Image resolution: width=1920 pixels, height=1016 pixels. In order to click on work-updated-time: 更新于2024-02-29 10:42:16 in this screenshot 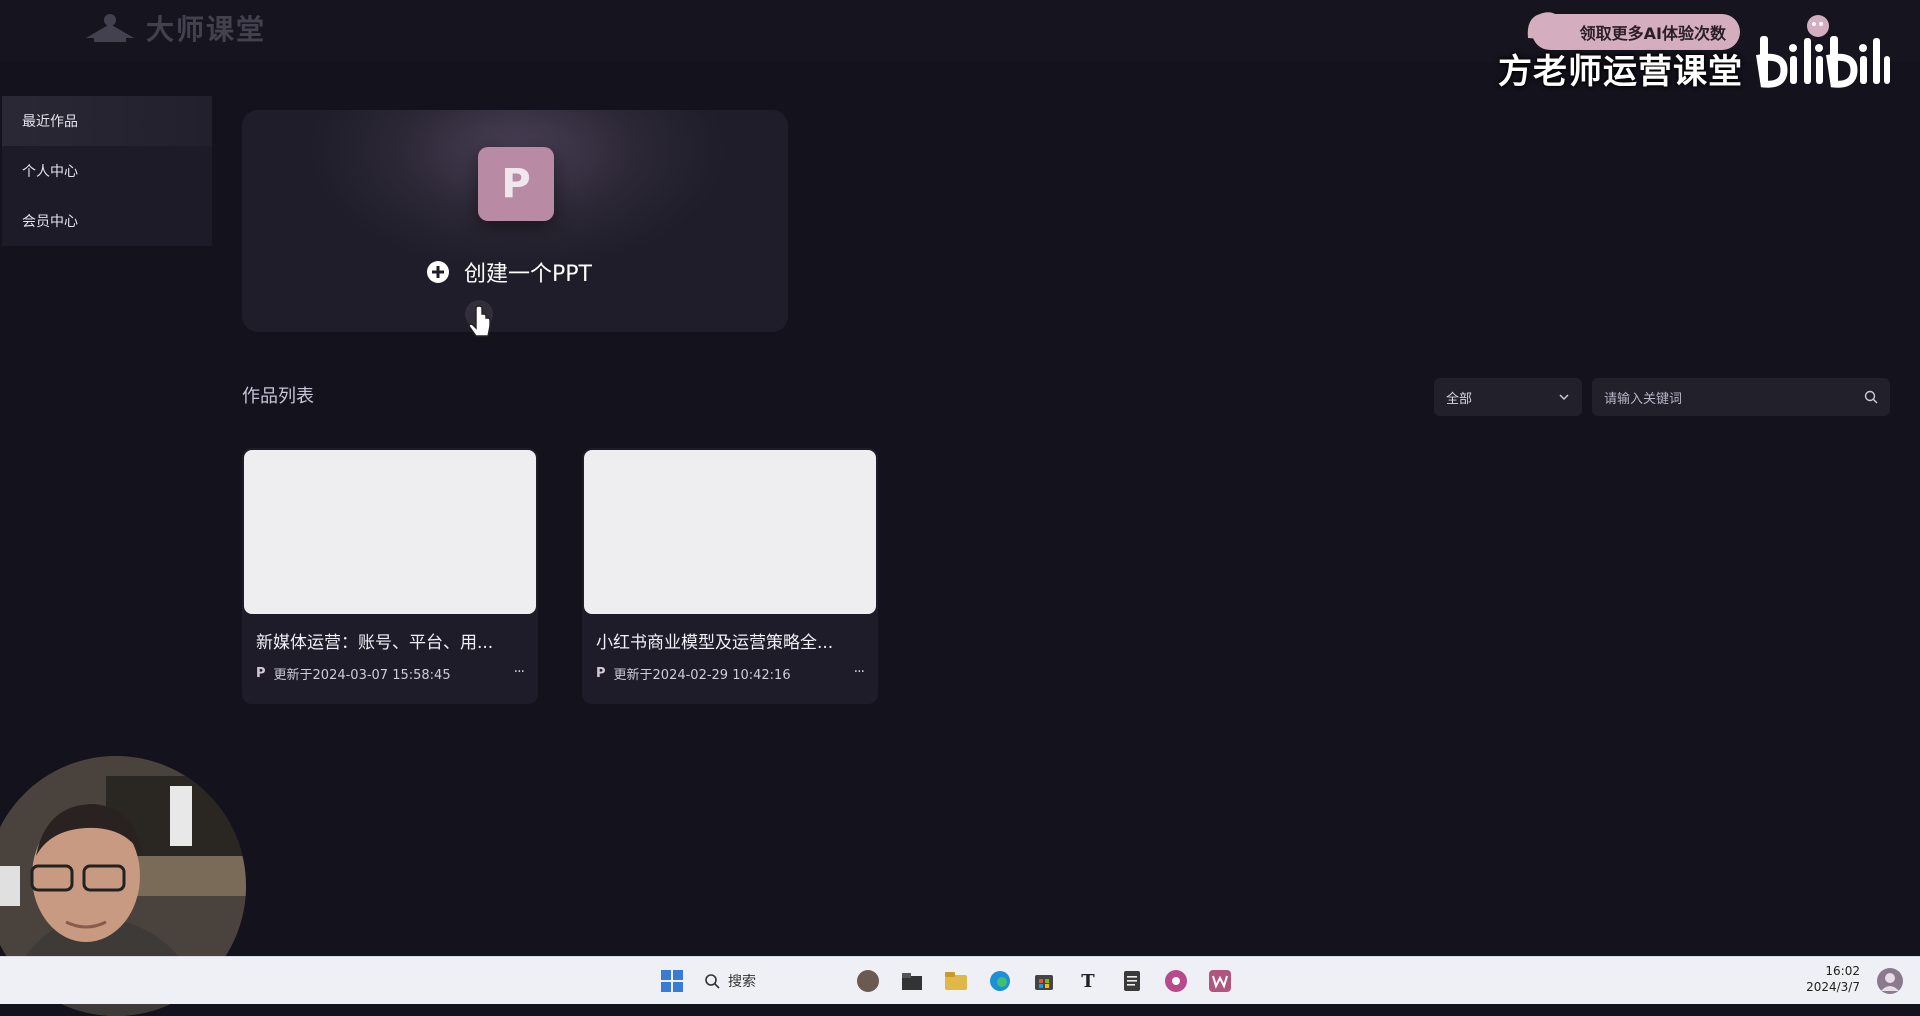, I will do `click(702, 675)`.